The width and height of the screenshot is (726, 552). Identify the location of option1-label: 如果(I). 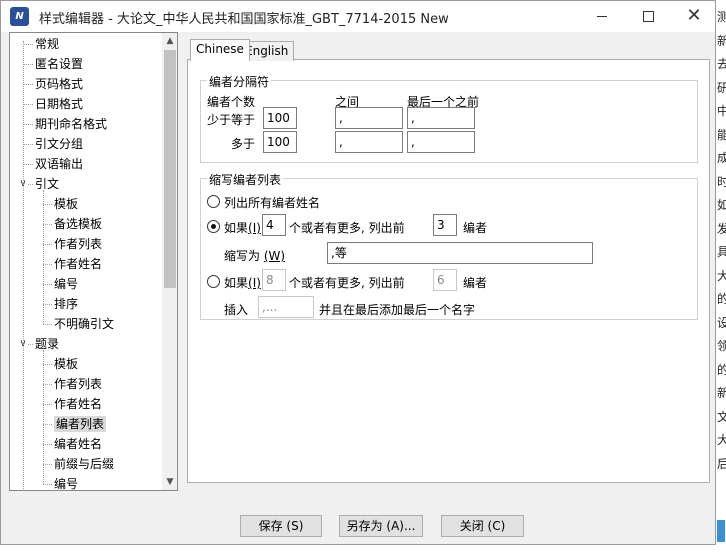
(242, 227).